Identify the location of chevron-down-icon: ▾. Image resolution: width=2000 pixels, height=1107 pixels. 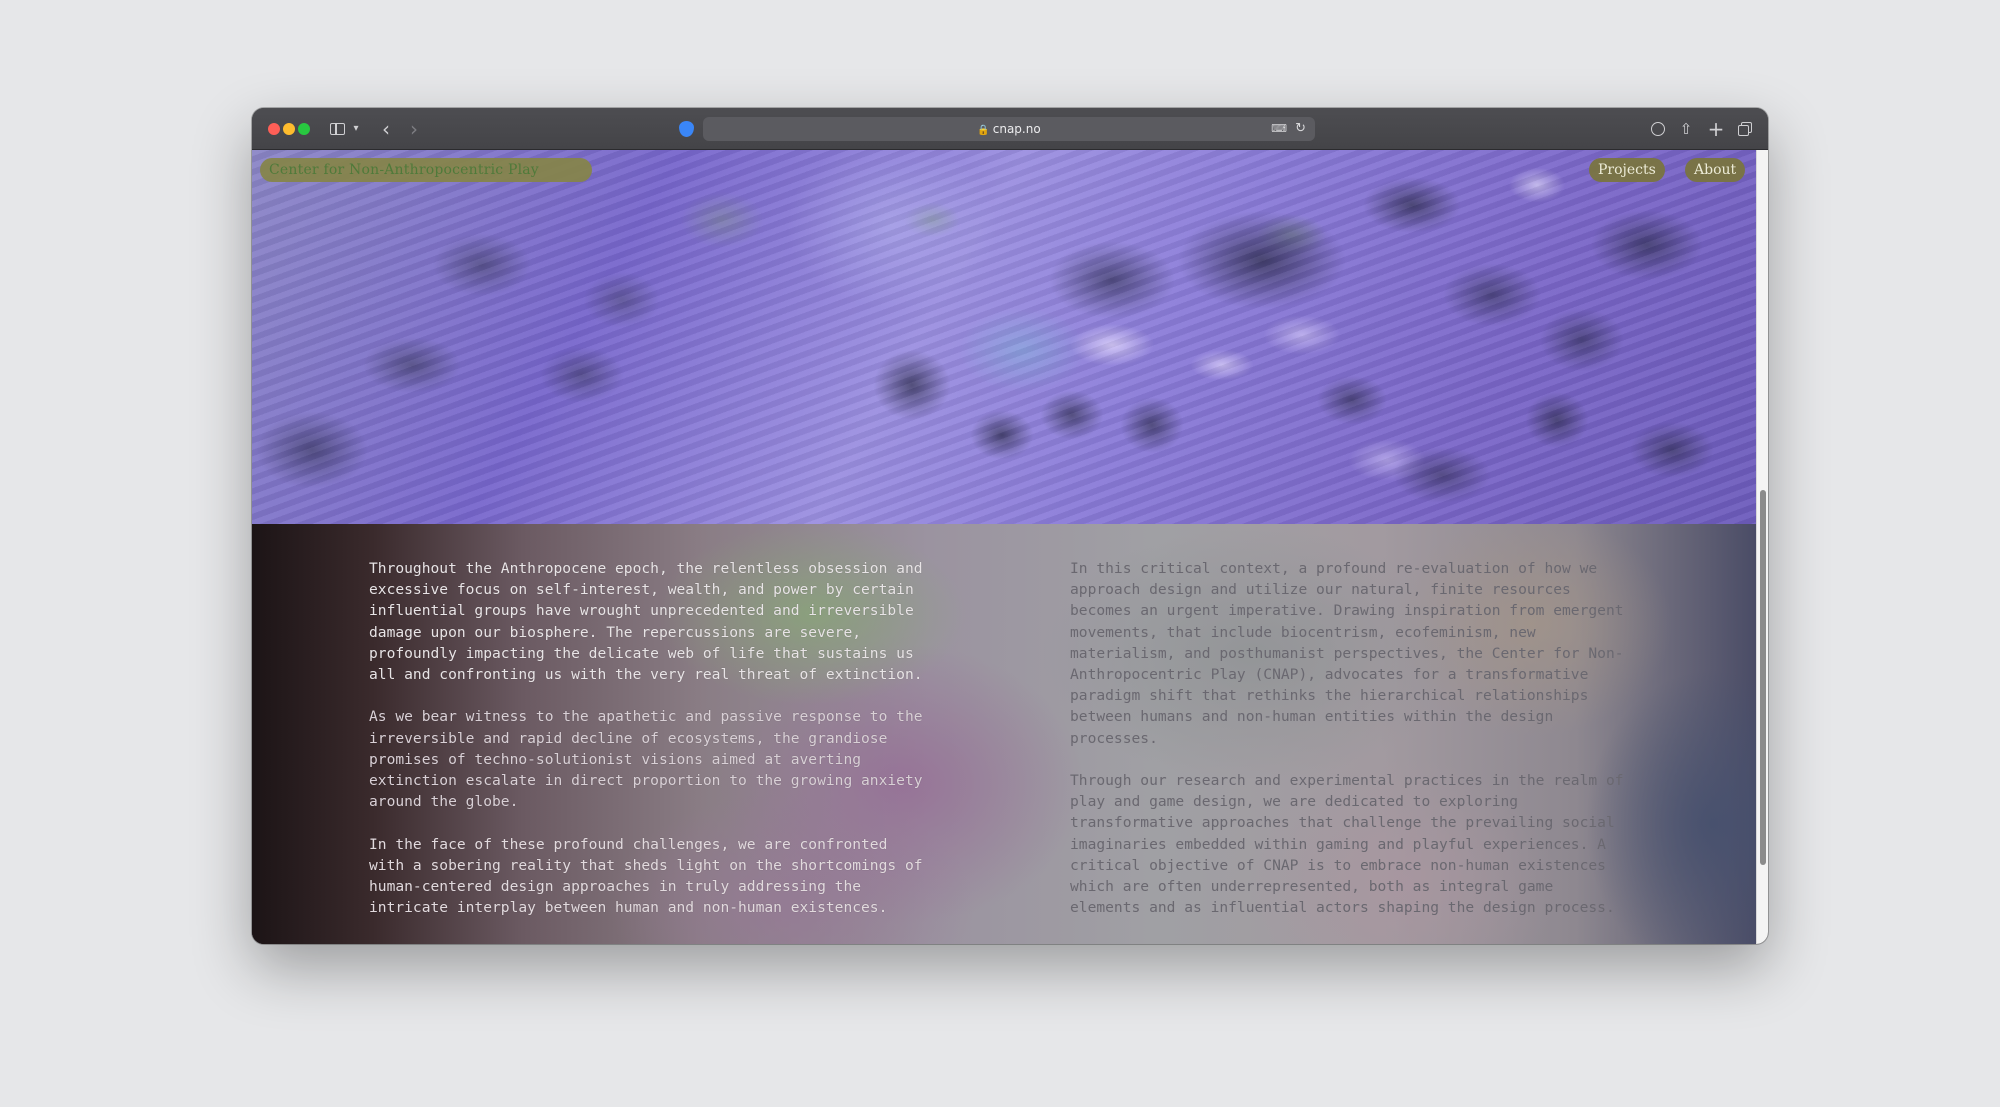
(356, 129).